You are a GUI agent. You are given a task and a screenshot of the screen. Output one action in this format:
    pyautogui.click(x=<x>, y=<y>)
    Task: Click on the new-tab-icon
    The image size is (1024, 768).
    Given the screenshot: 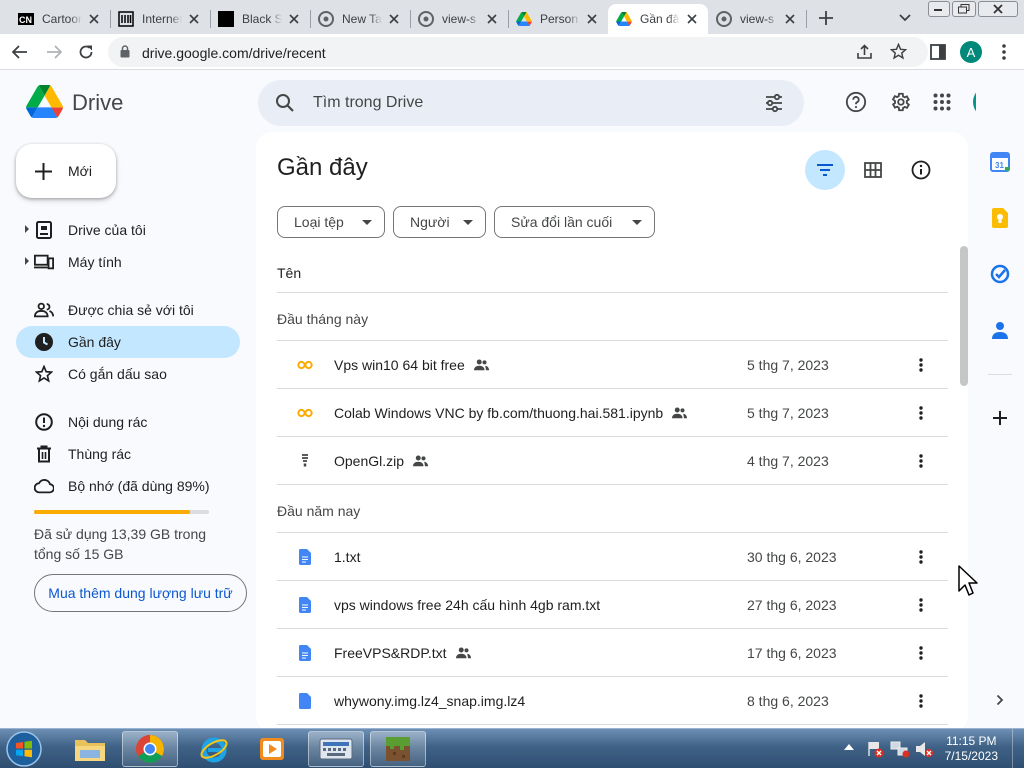 What is the action you would take?
    pyautogui.click(x=826, y=18)
    